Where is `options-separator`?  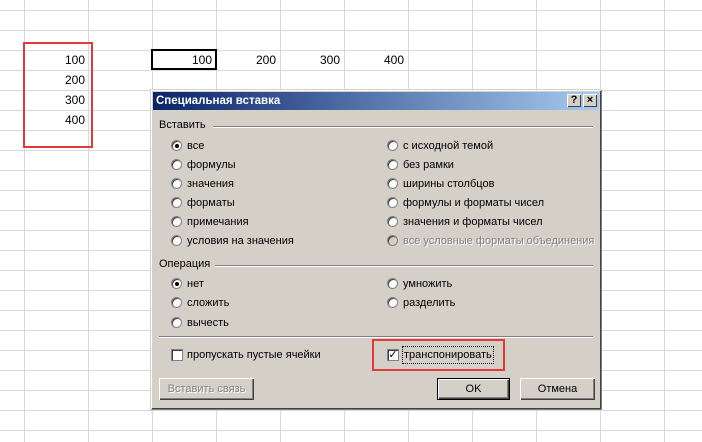
options-separator is located at coordinates (376, 337).